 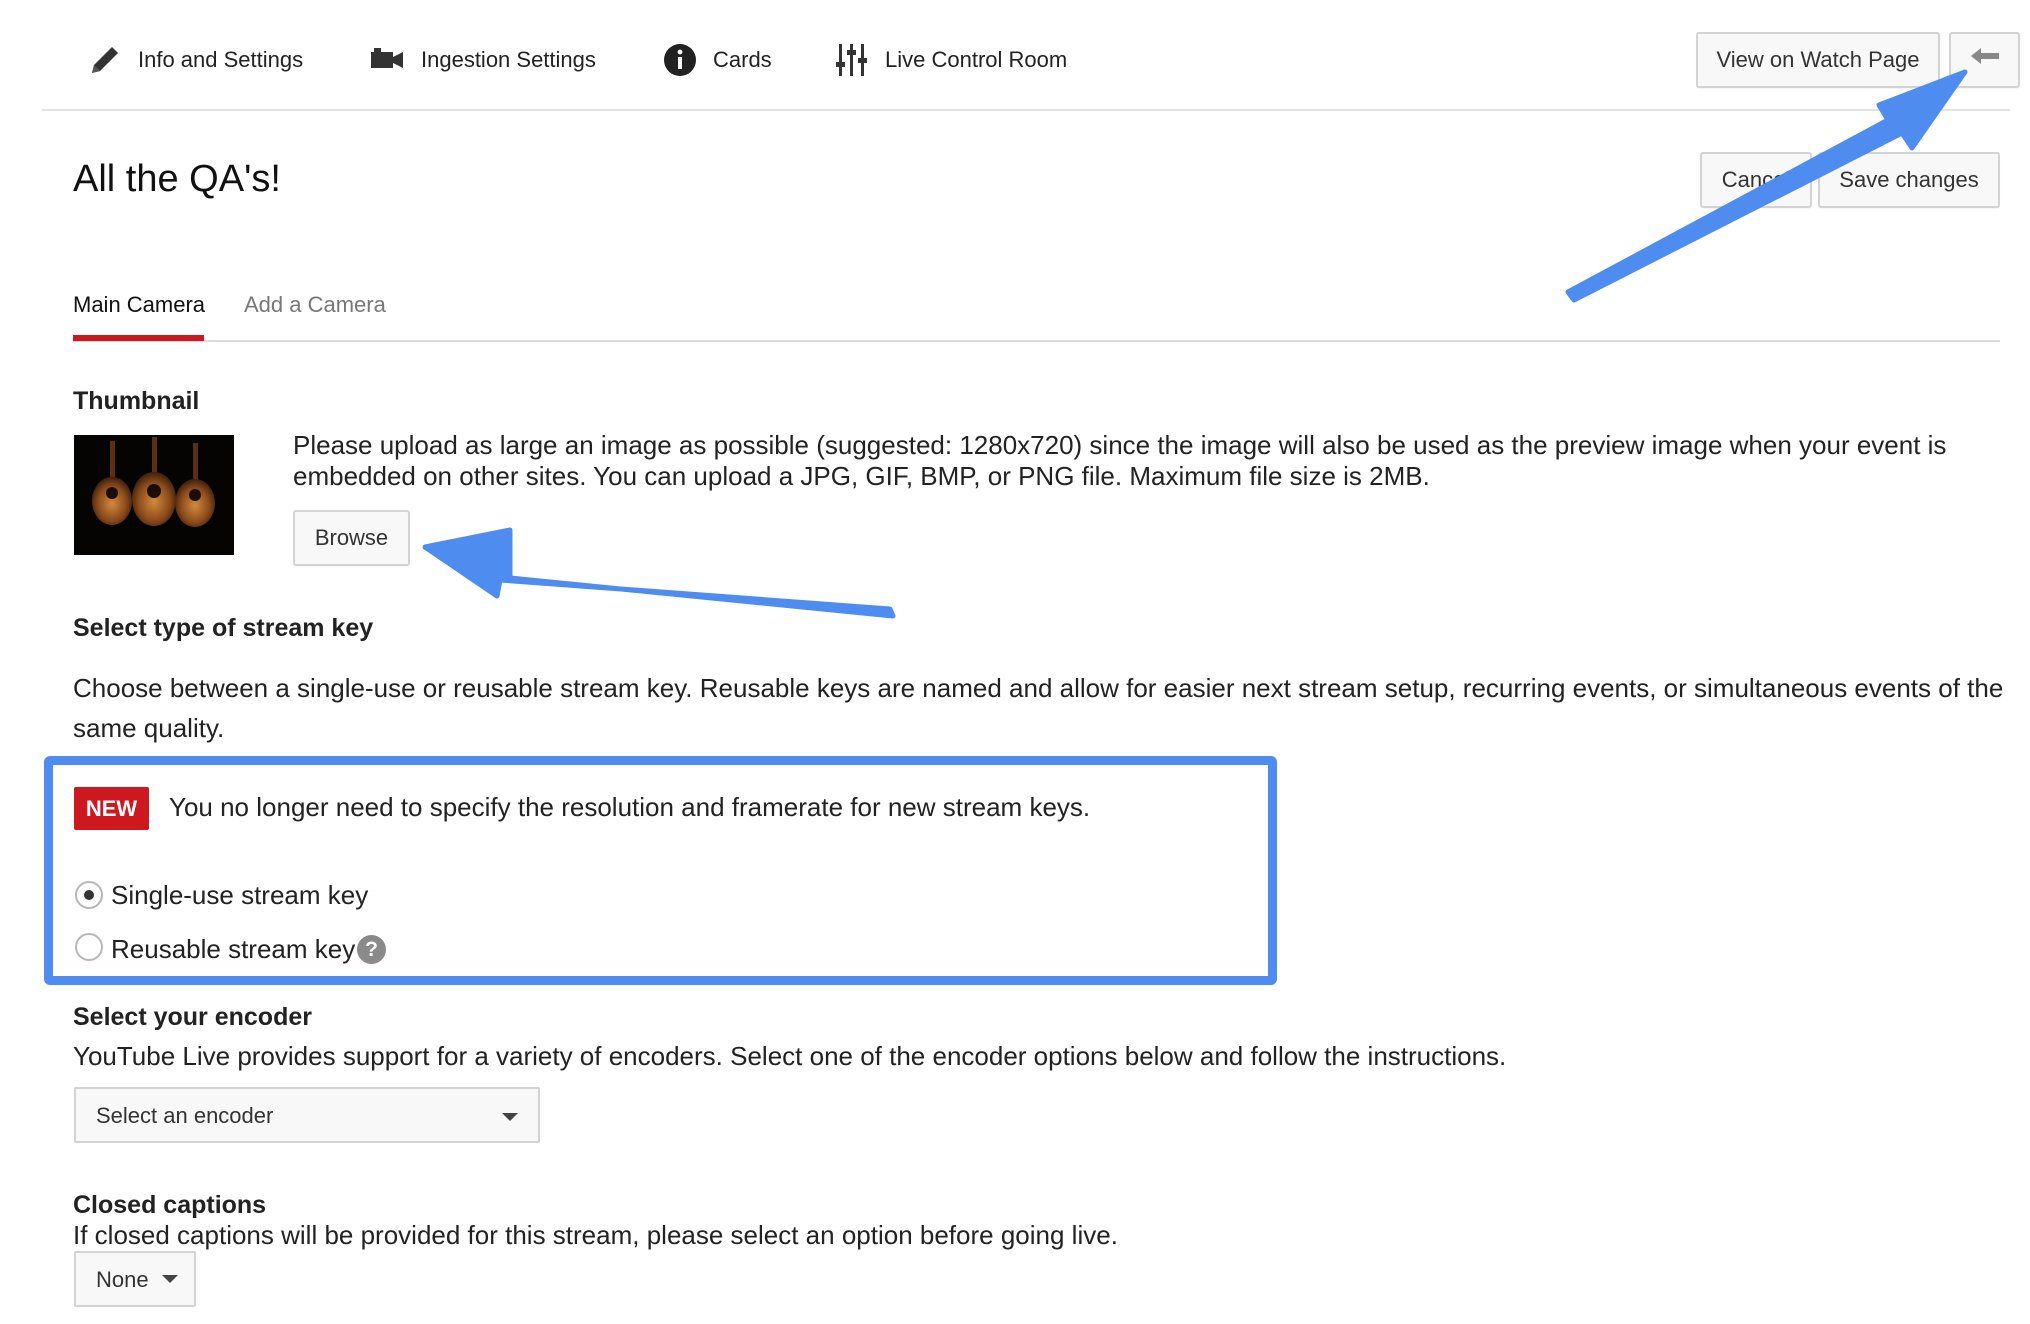 What do you see at coordinates (221, 59) in the screenshot?
I see `nav-info-and-settings-label: Info and Settings` at bounding box center [221, 59].